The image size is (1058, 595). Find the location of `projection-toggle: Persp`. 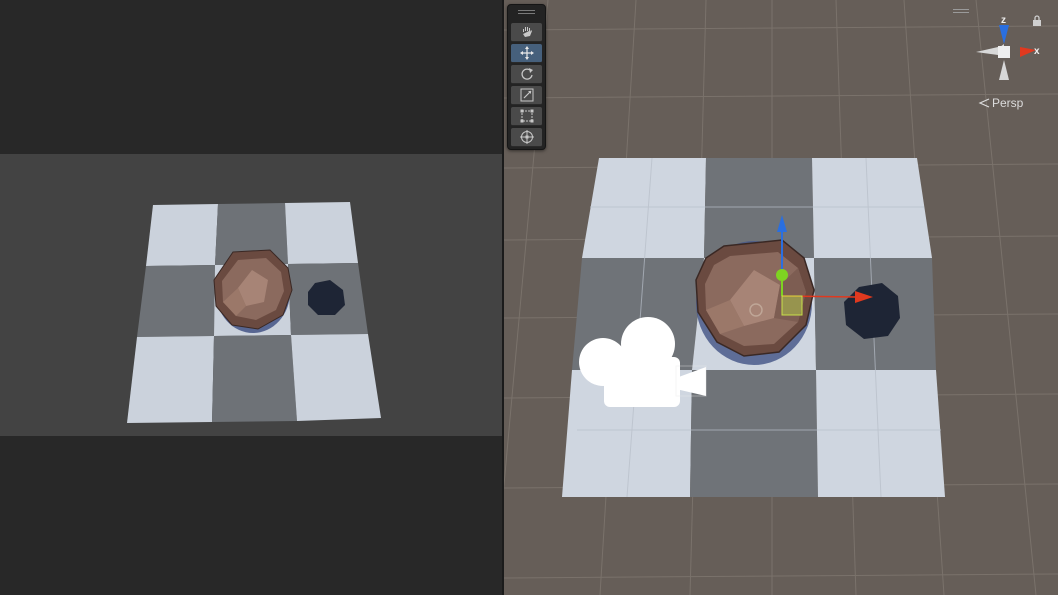

projection-toggle: Persp is located at coordinates (1000, 103).